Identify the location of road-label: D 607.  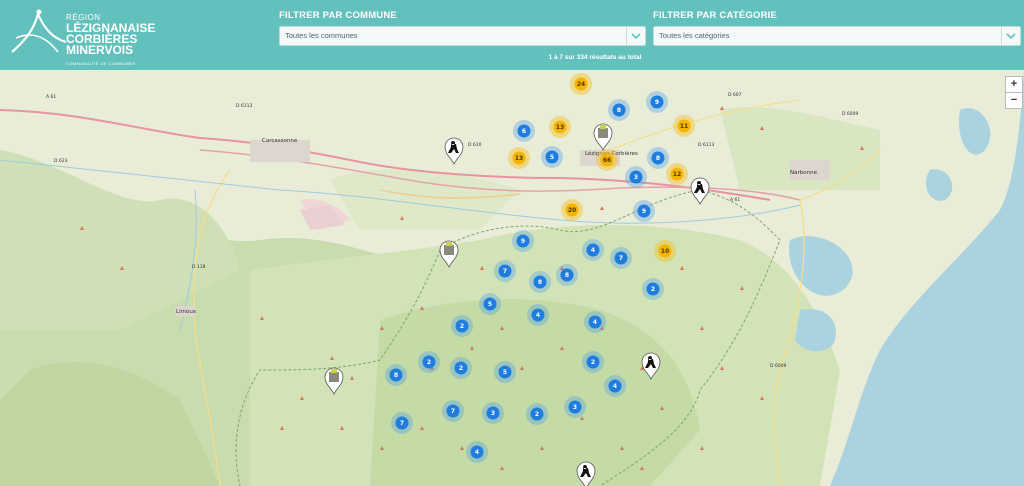
(735, 95).